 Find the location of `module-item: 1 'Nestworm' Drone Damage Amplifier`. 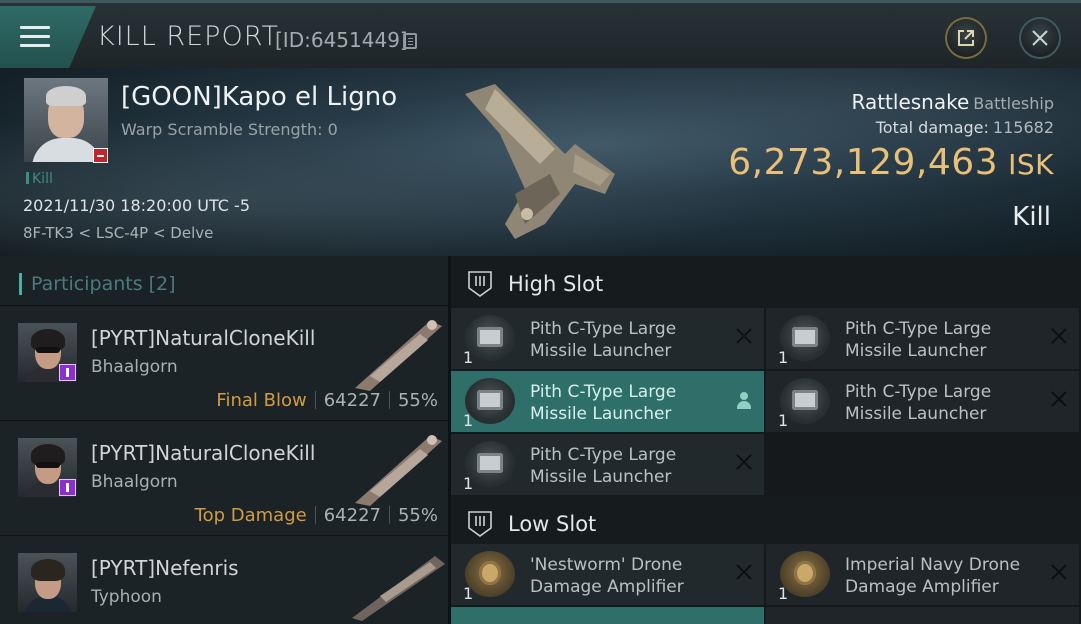

module-item: 1 'Nestworm' Drone Damage Amplifier is located at coordinates (607, 574).